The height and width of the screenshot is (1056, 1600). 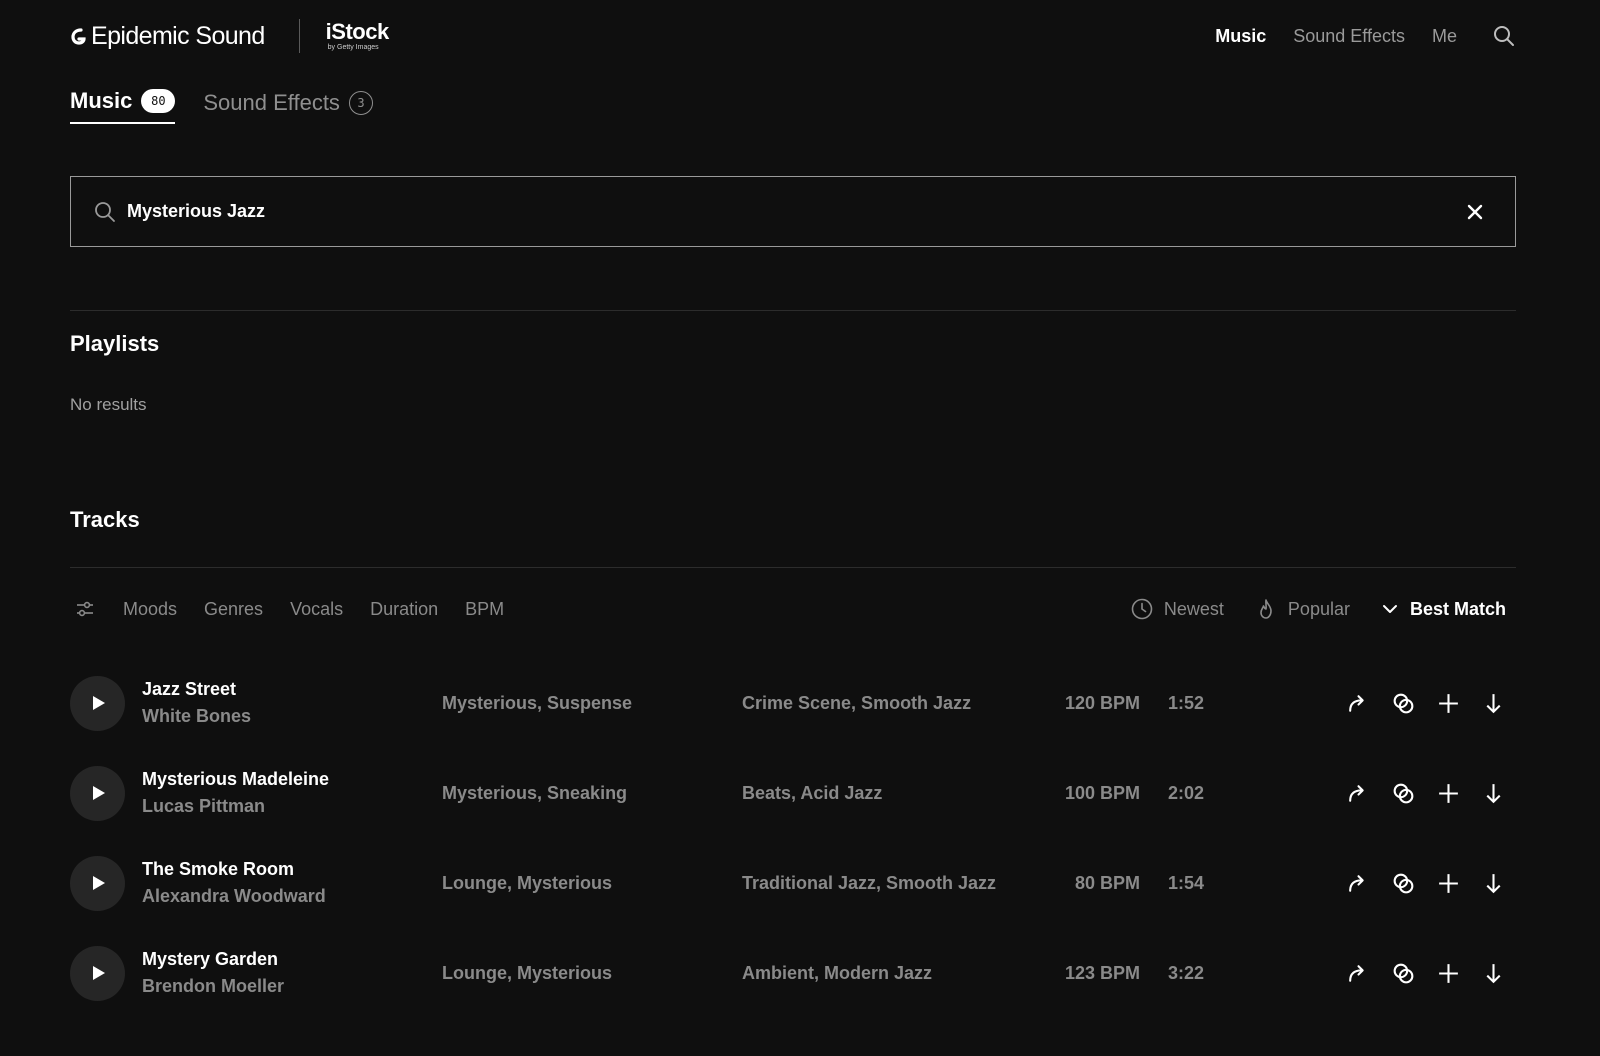 I want to click on track-bpm: 120 BPM, so click(x=1102, y=702).